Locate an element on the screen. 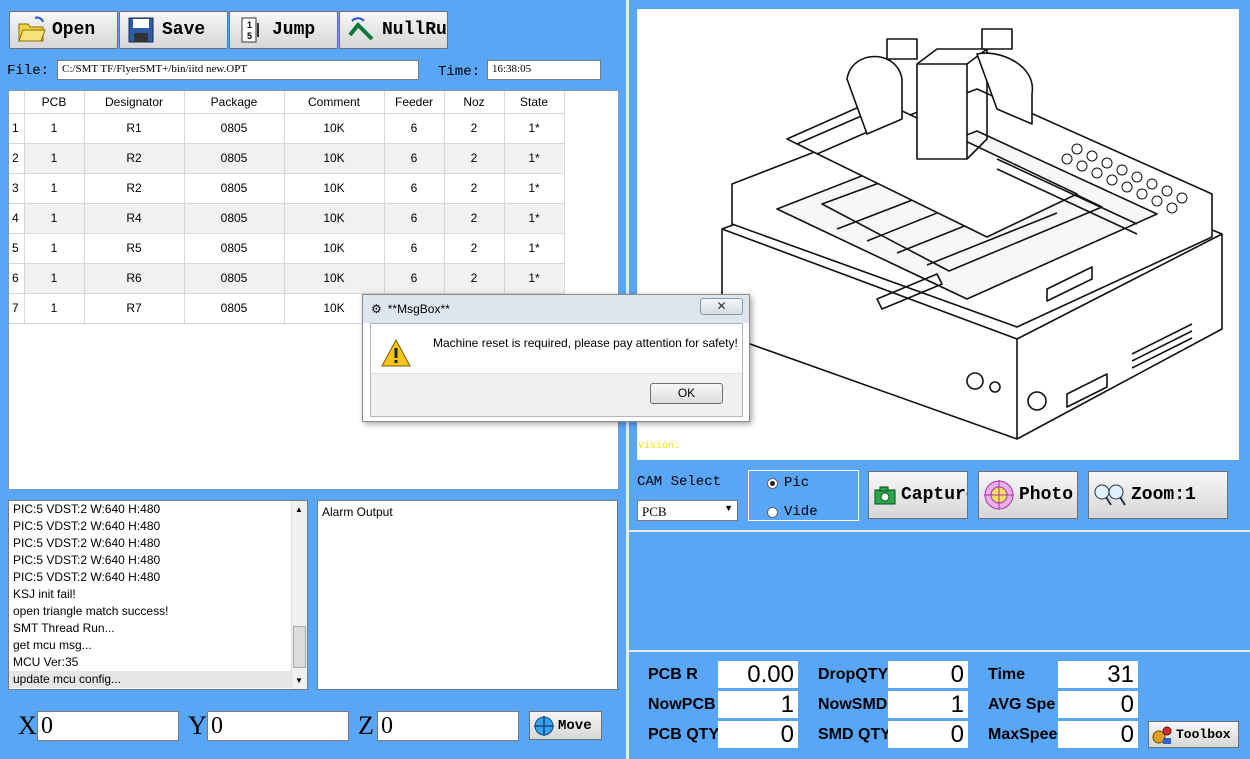 This screenshot has height=759, width=1250. photo-button: Photo is located at coordinates (1028, 495).